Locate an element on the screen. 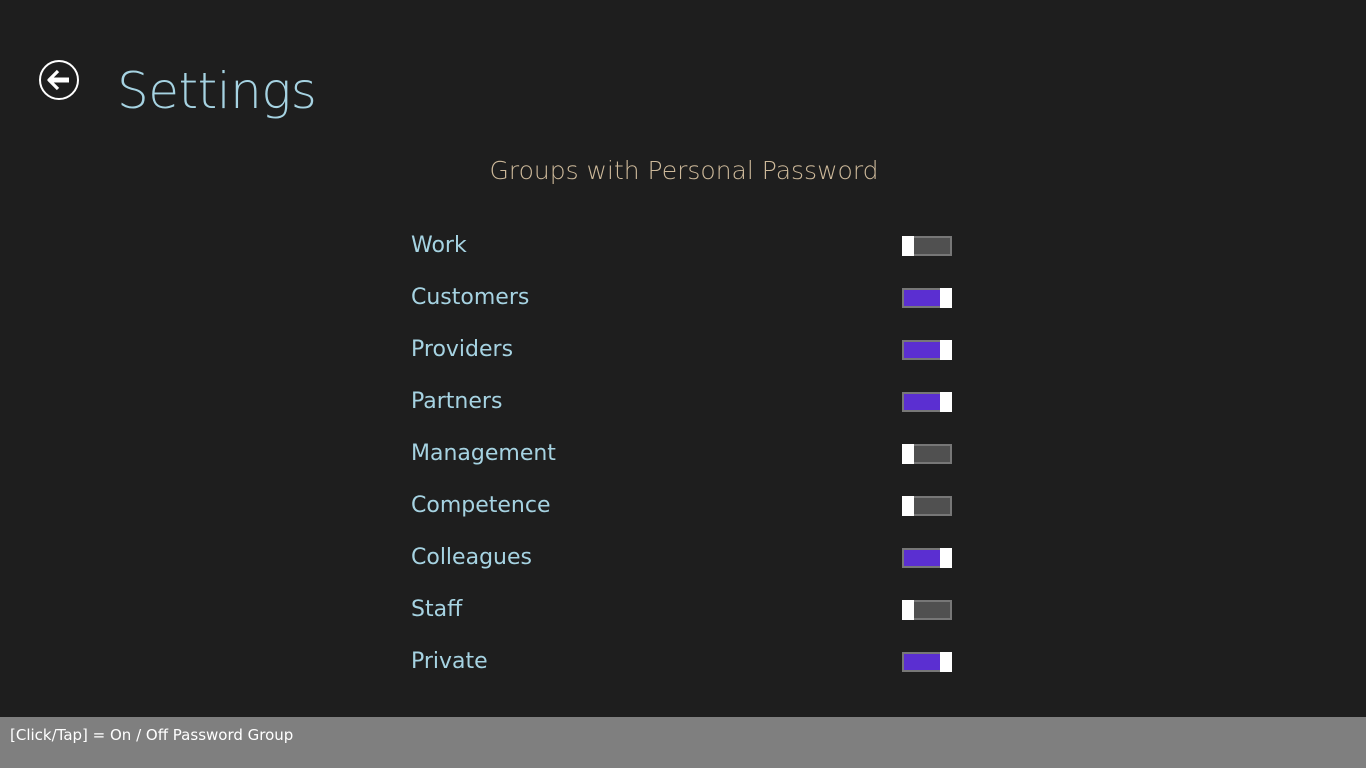 Image resolution: width=1366 pixels, height=768 pixels. group-row: Management is located at coordinates (683, 462).